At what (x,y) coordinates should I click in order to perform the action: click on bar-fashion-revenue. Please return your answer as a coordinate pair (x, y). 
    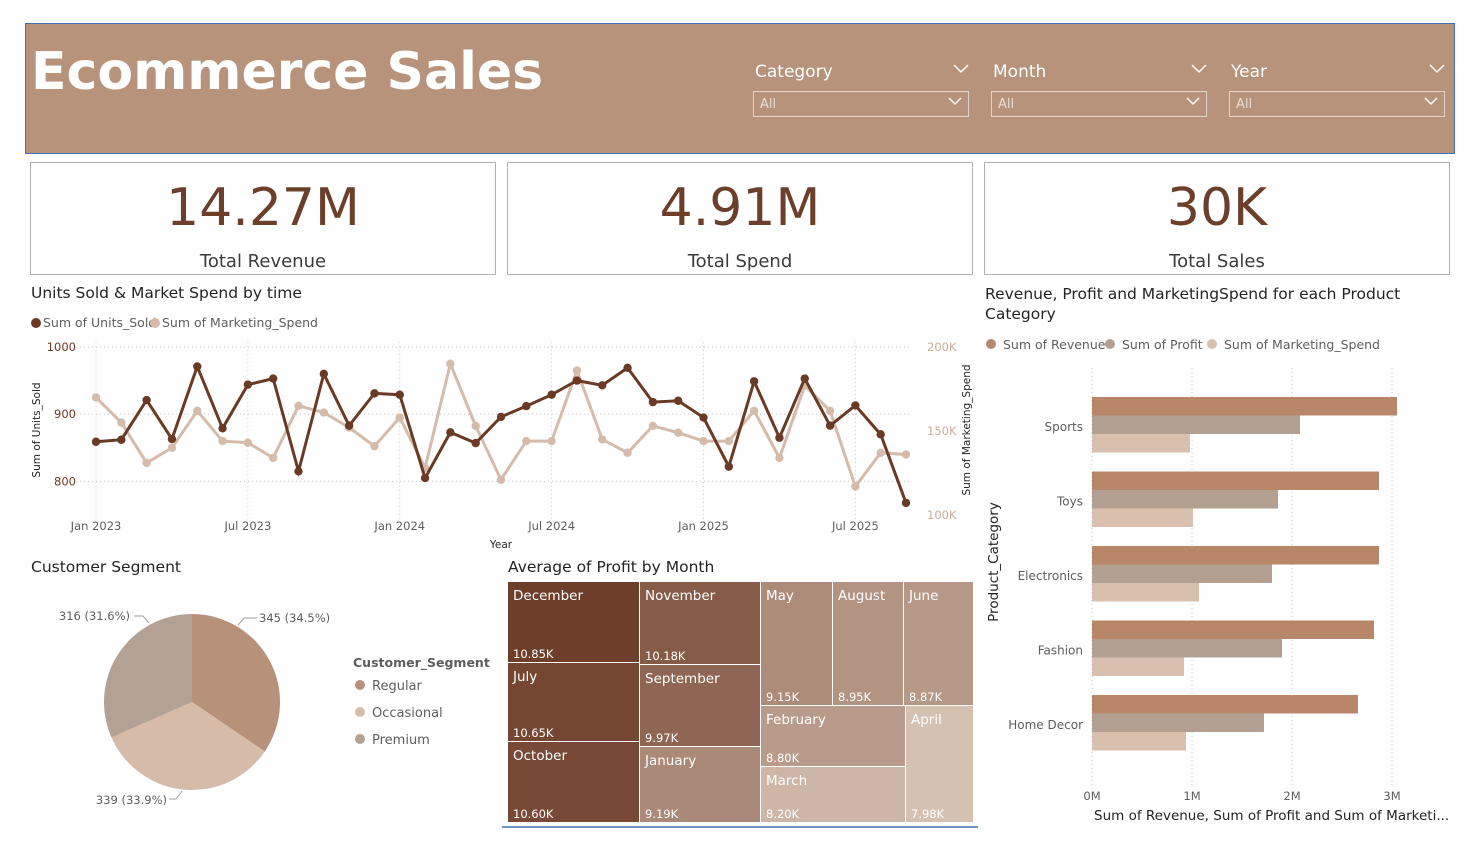
    Looking at the image, I should click on (1233, 629).